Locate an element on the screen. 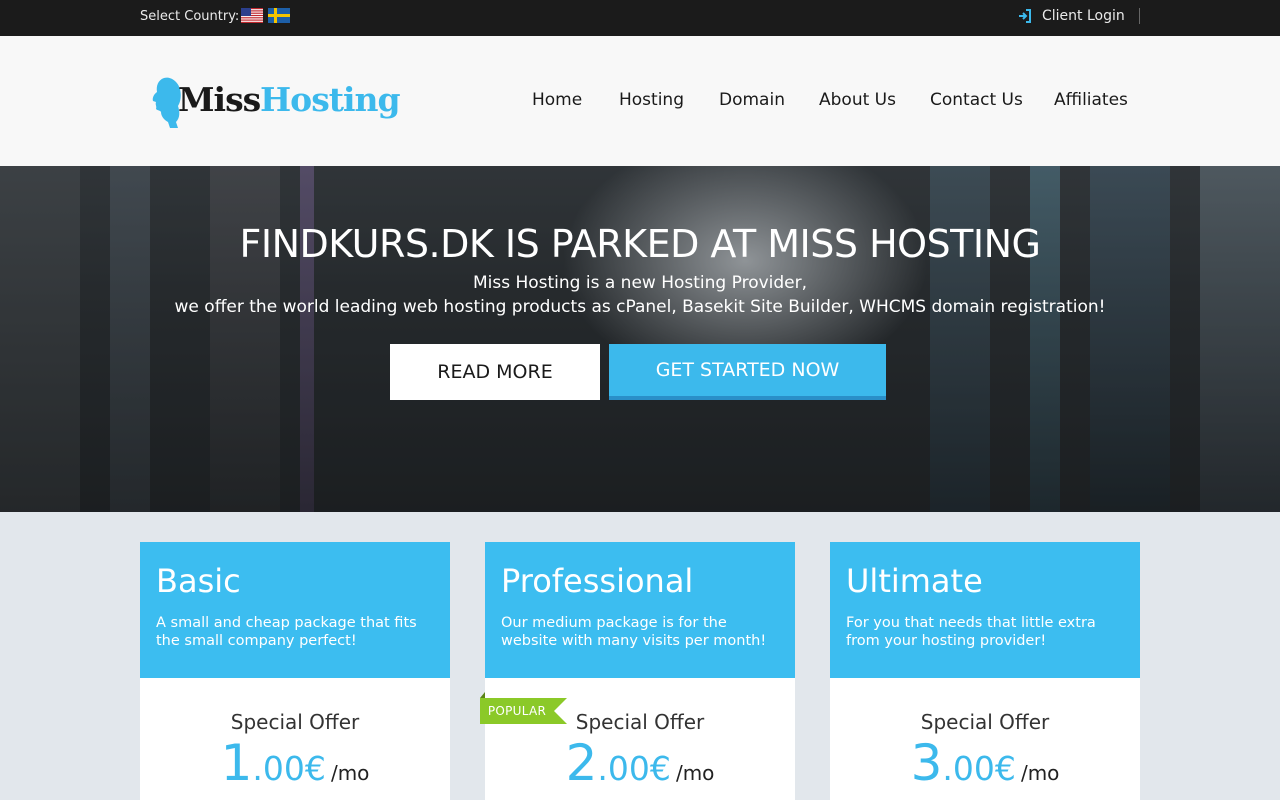 This screenshot has height=800, width=1280. top-bar: Select Country: Client Login is located at coordinates (640, 18).